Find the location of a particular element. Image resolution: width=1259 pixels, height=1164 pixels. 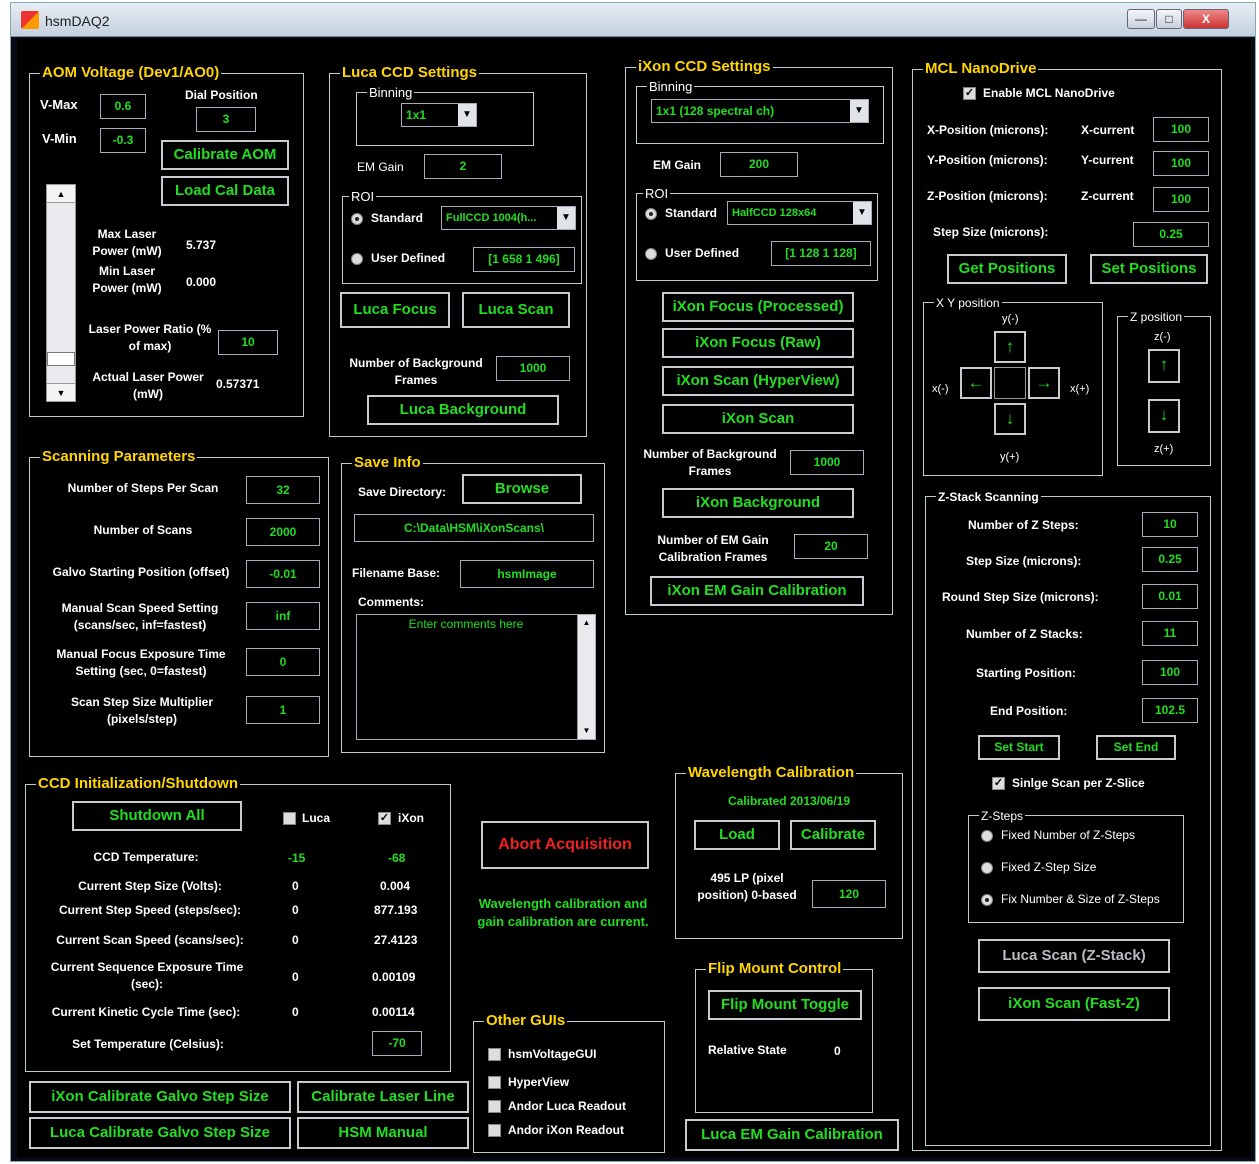

ixon-fastz-button: iXon Scan (Fast-Z) is located at coordinates (1074, 1004).